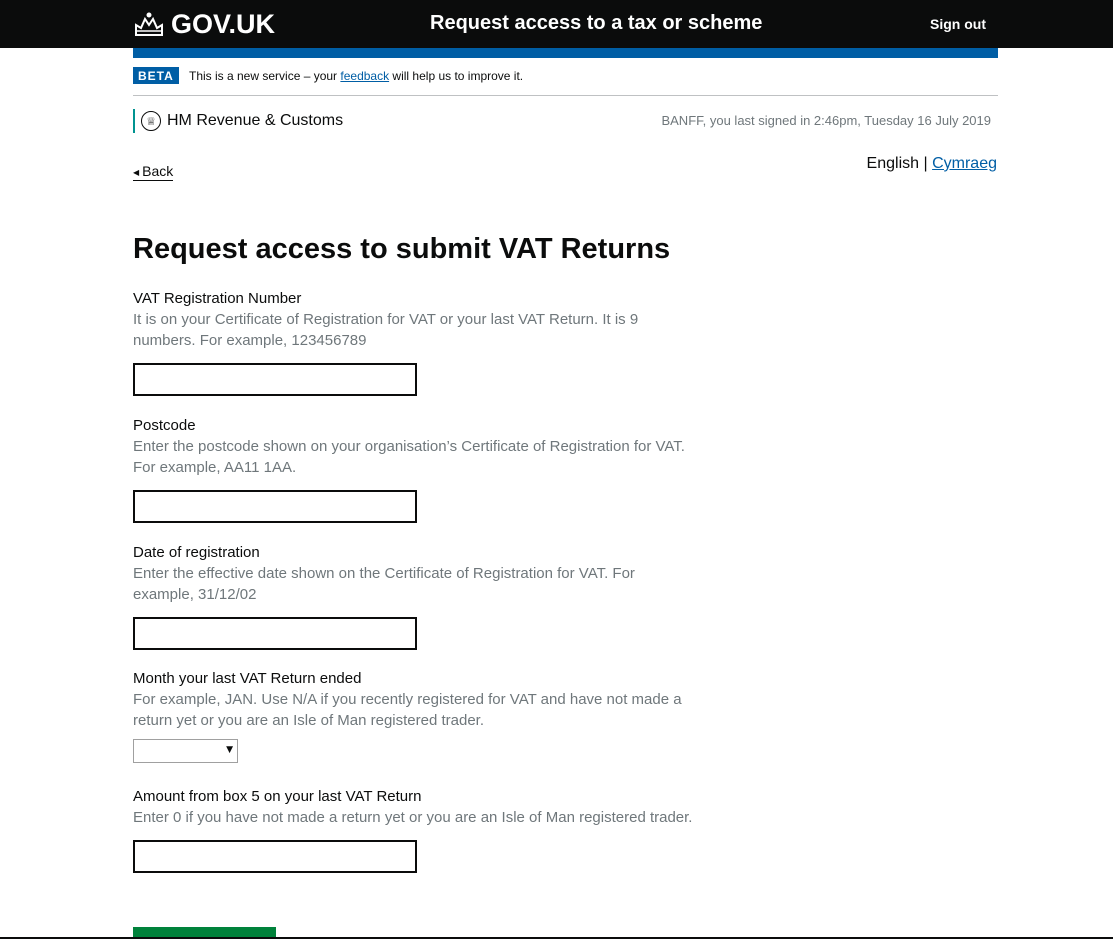  I want to click on header-stripe, so click(565, 53).